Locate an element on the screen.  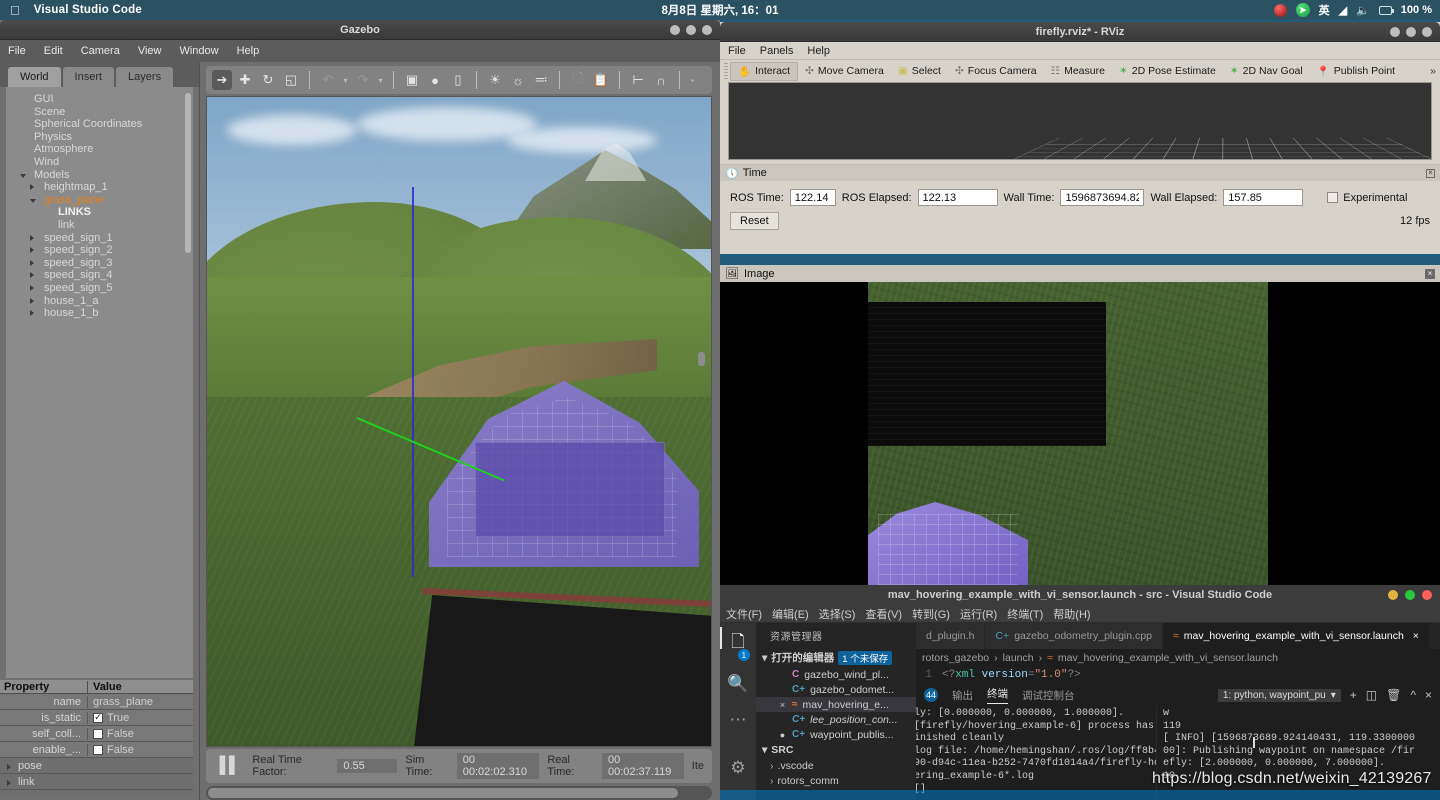
menu-panels: Panels is located at coordinates (777, 51).